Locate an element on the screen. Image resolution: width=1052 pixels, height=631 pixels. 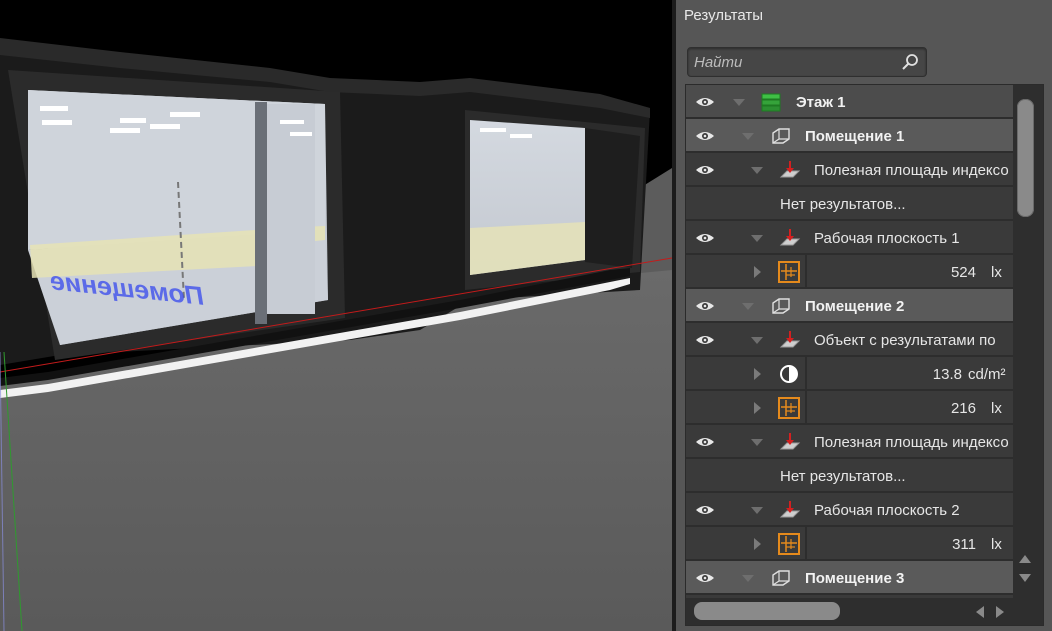
illuminance-unit: lx is located at coordinates (996, 408).